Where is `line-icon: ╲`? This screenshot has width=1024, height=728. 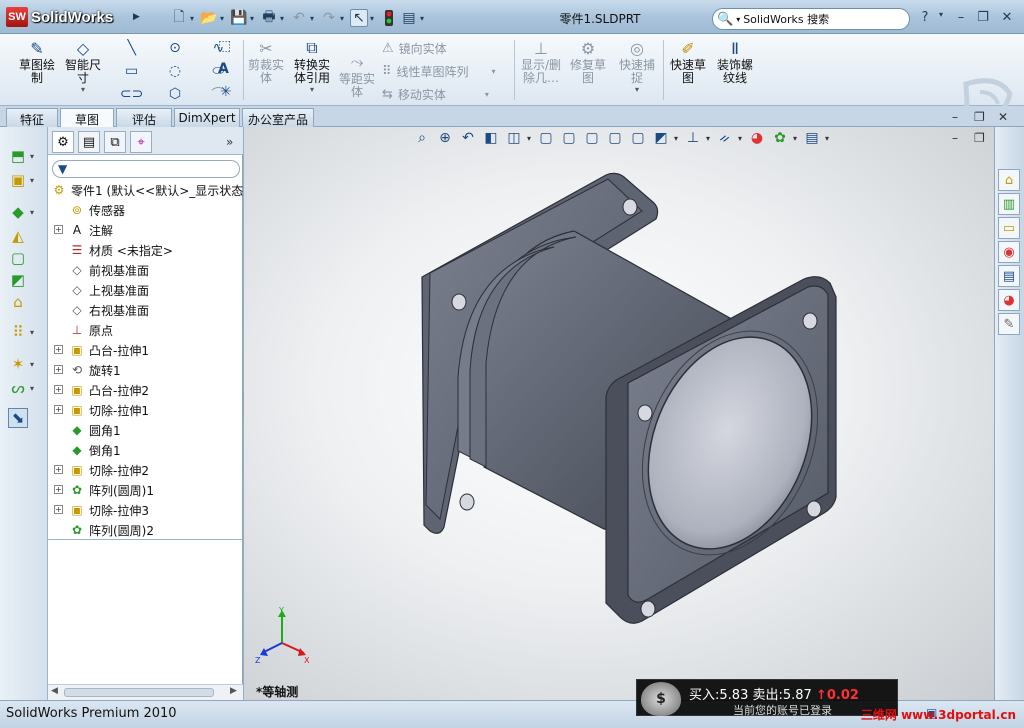
line-icon: ╲ is located at coordinates (131, 48).